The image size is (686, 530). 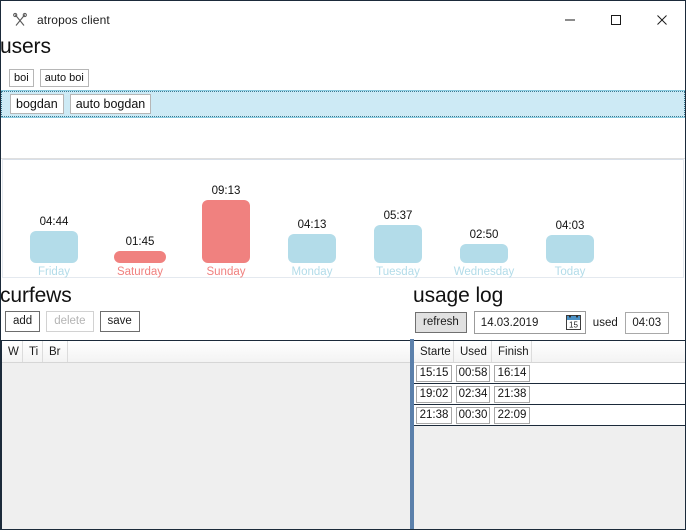 What do you see at coordinates (226, 272) in the screenshot?
I see `chart-bar-label: Sunday` at bounding box center [226, 272].